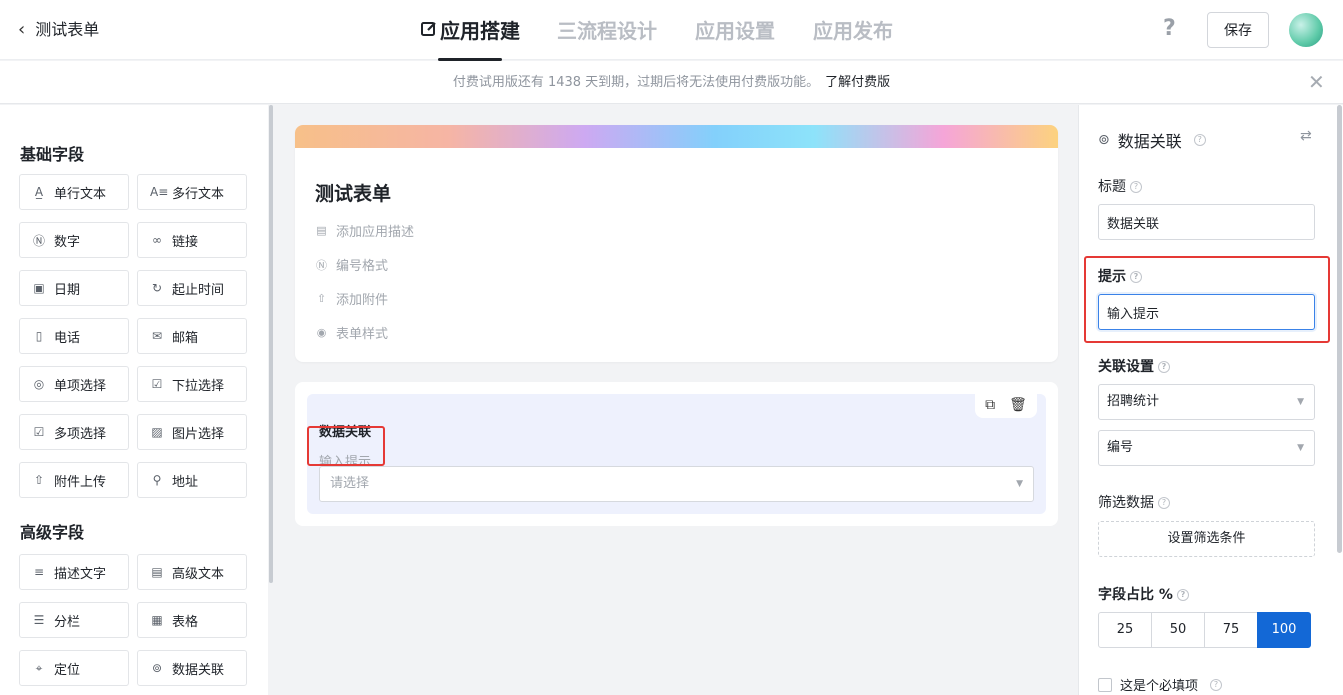 The width and height of the screenshot is (1343, 695). I want to click on main-tabs: 应用搭建 三流程设计 应用设置 应用发布, so click(656, 38).